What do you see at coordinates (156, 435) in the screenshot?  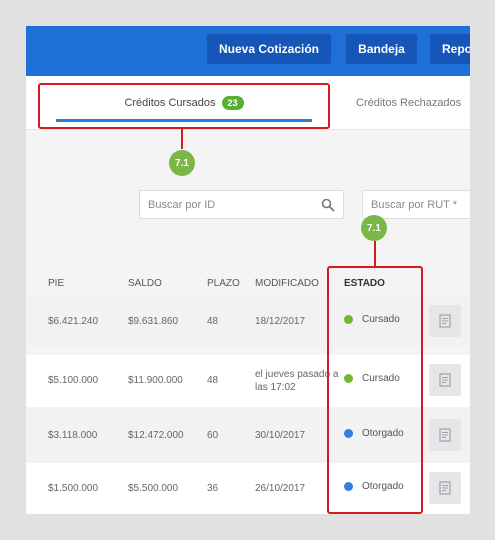 I see `cell-saldo: $12.472.000` at bounding box center [156, 435].